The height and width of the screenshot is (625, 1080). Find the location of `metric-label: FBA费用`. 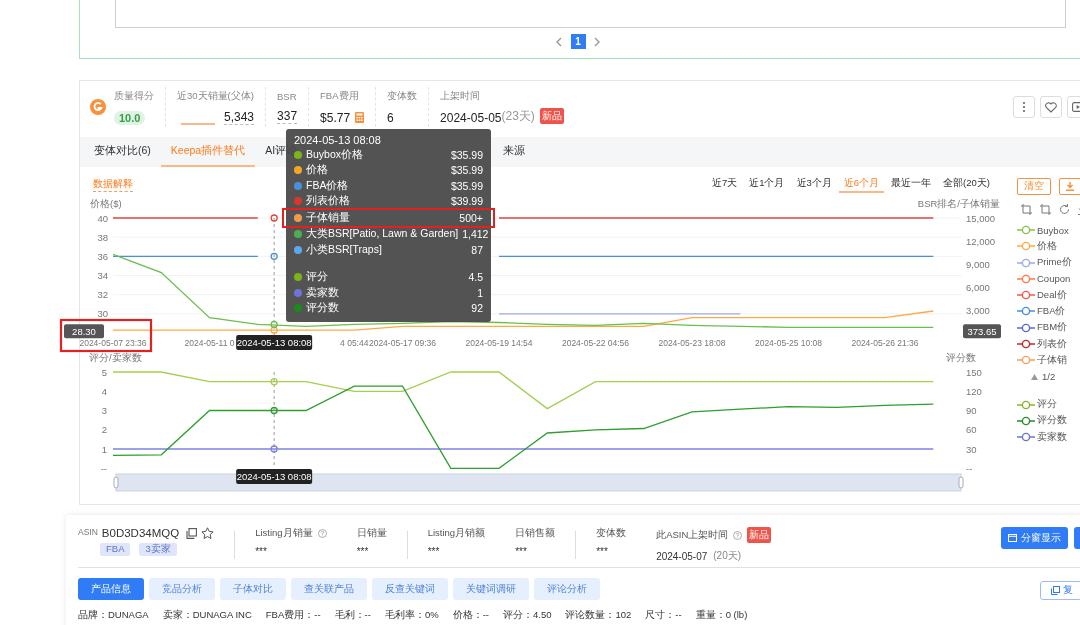

metric-label: FBA费用 is located at coordinates (340, 96).